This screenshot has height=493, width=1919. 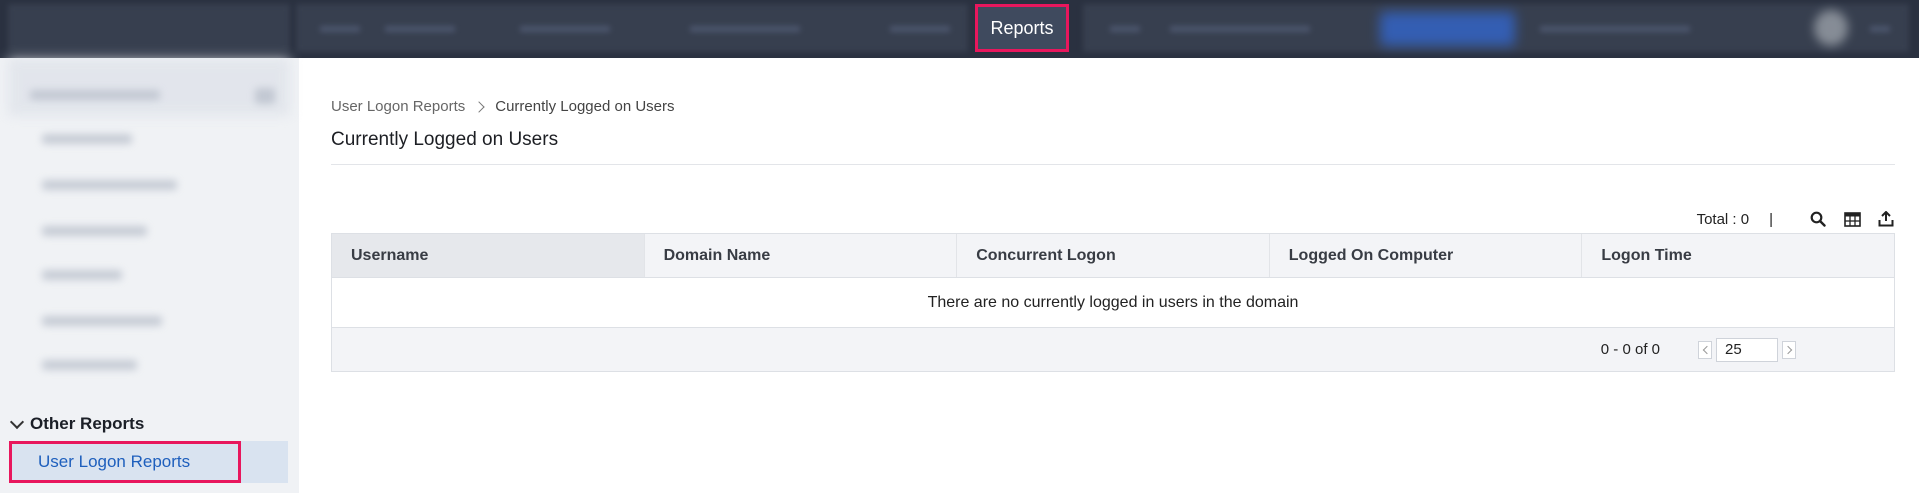 I want to click on sidebar-item-label: User Logon Reports, so click(x=114, y=462).